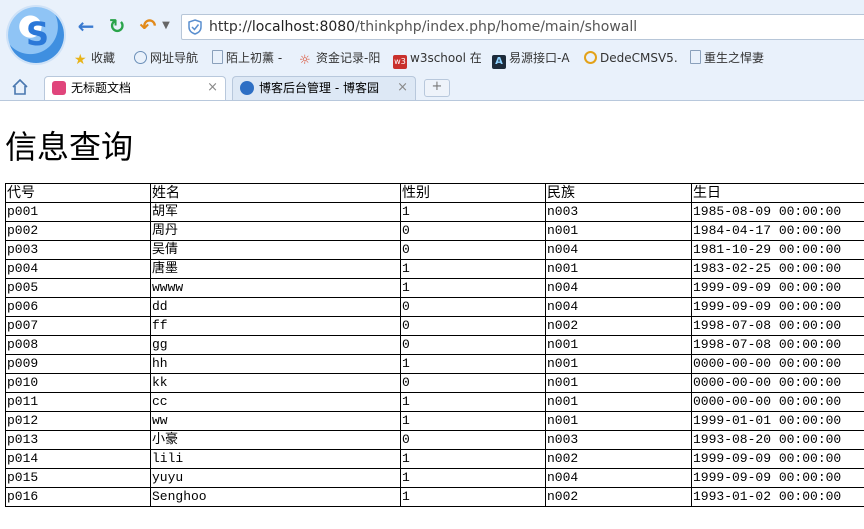  I want to click on cell-birthday: 1993-01-02 00:00:00, so click(777, 497).